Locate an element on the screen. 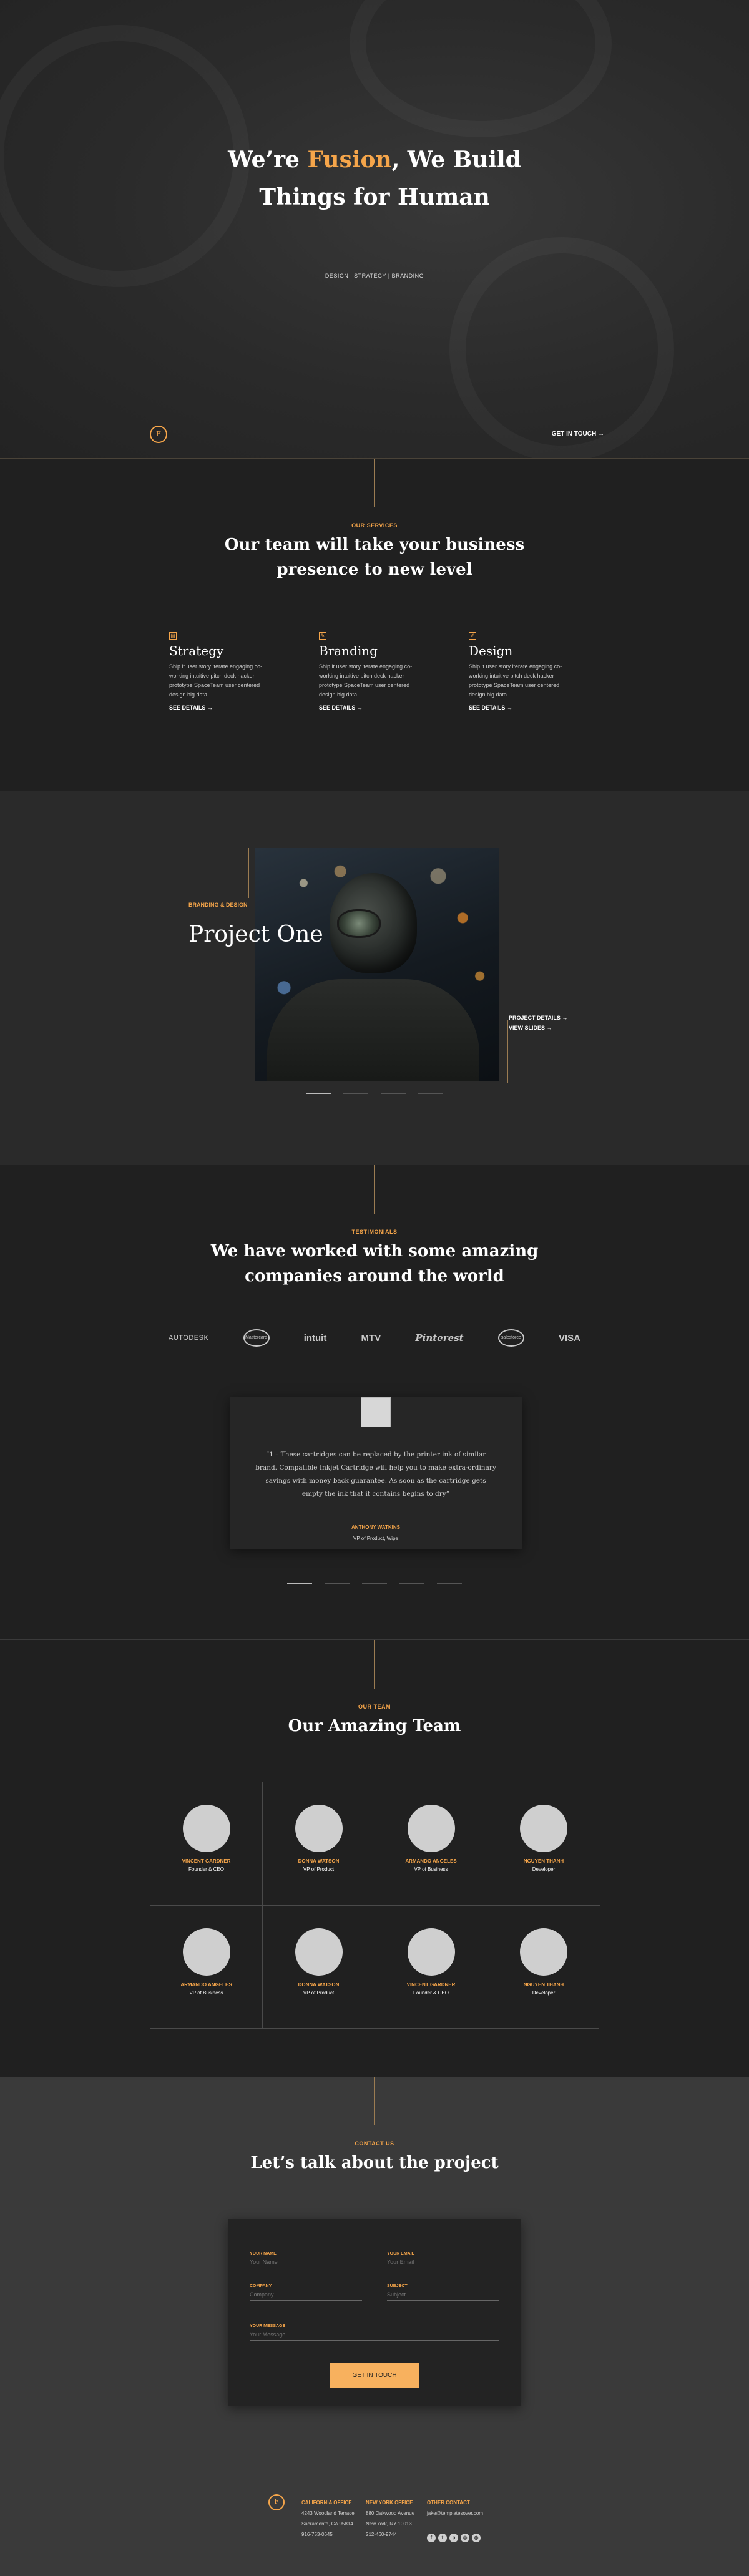  team-eyebrow: OUR TEAM is located at coordinates (374, 1707).